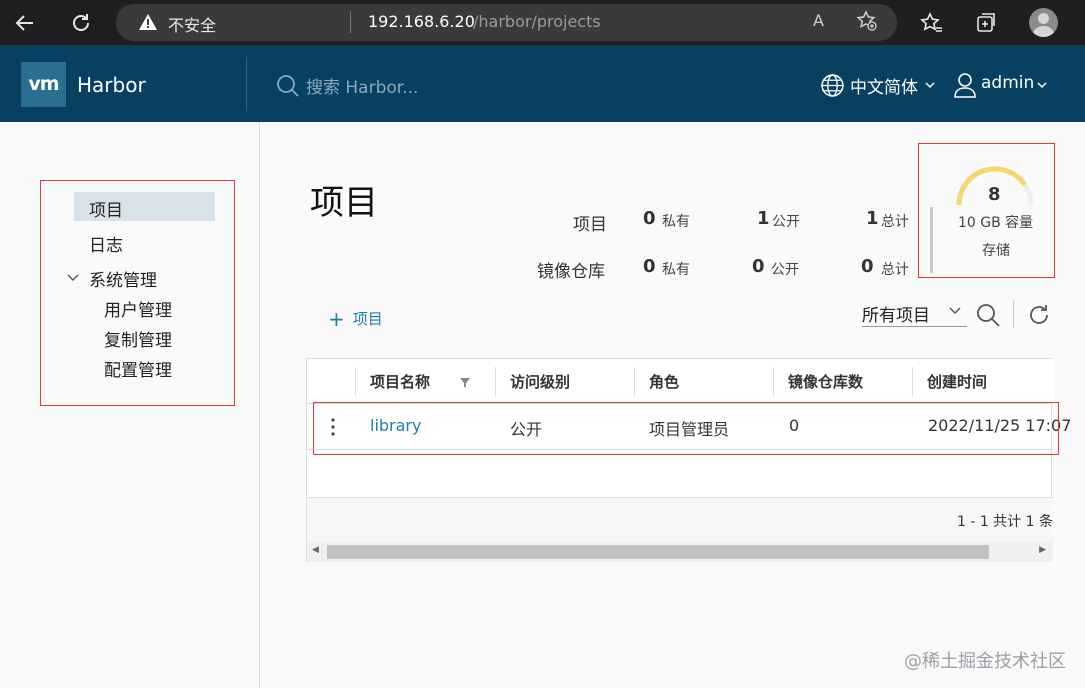 This screenshot has height=688, width=1085. Describe the element at coordinates (658, 552) in the screenshot. I see `scrollbar-thumb` at that location.